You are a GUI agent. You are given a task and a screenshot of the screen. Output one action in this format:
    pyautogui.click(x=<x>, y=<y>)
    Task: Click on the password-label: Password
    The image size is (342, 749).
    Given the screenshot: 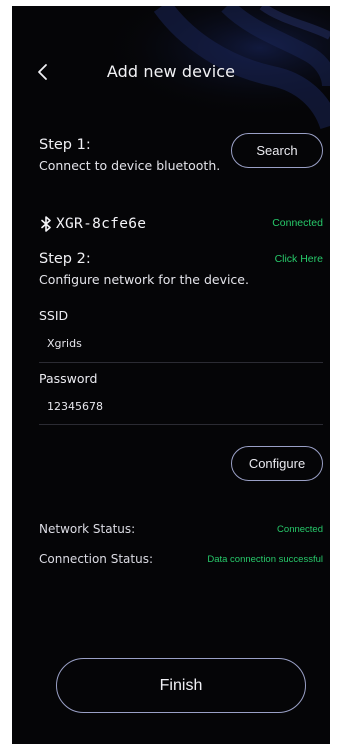 What is the action you would take?
    pyautogui.click(x=68, y=378)
    